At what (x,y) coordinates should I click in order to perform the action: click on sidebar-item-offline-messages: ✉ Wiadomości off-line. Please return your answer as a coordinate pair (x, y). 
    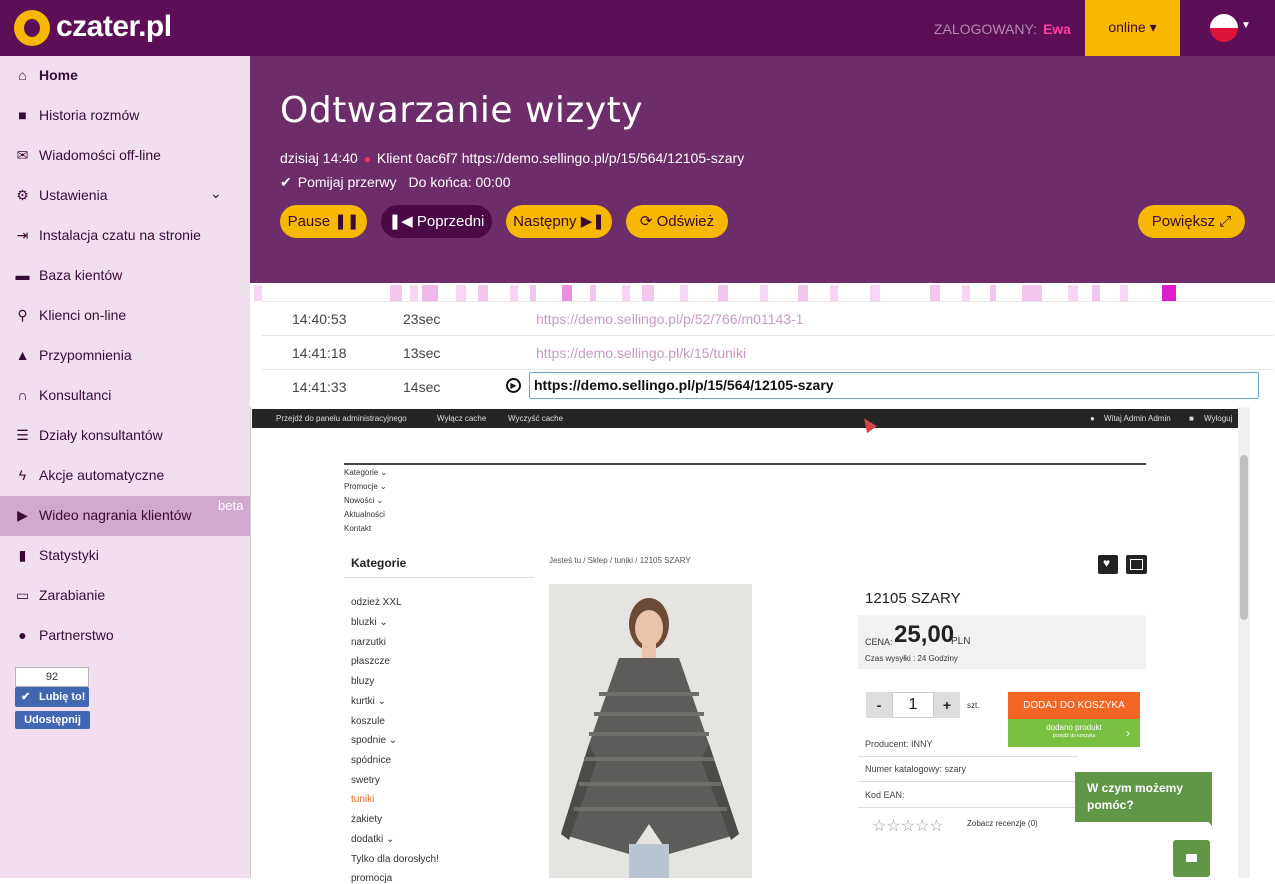
    Looking at the image, I should click on (125, 156).